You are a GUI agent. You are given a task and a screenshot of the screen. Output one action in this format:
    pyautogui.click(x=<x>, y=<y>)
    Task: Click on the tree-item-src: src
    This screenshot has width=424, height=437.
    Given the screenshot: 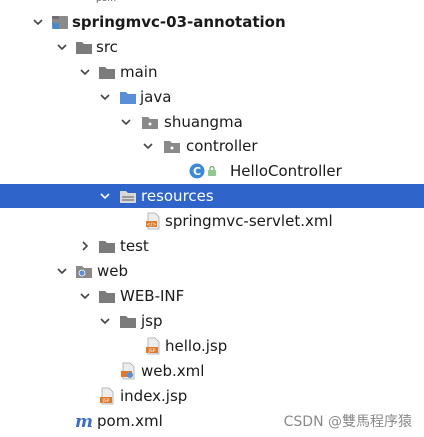 What is the action you would take?
    pyautogui.click(x=212, y=47)
    